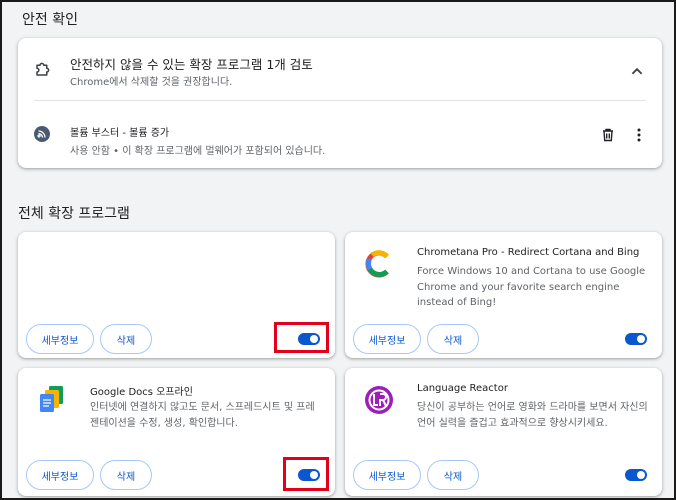 The image size is (676, 500). I want to click on chevron-up-icon, so click(637, 71).